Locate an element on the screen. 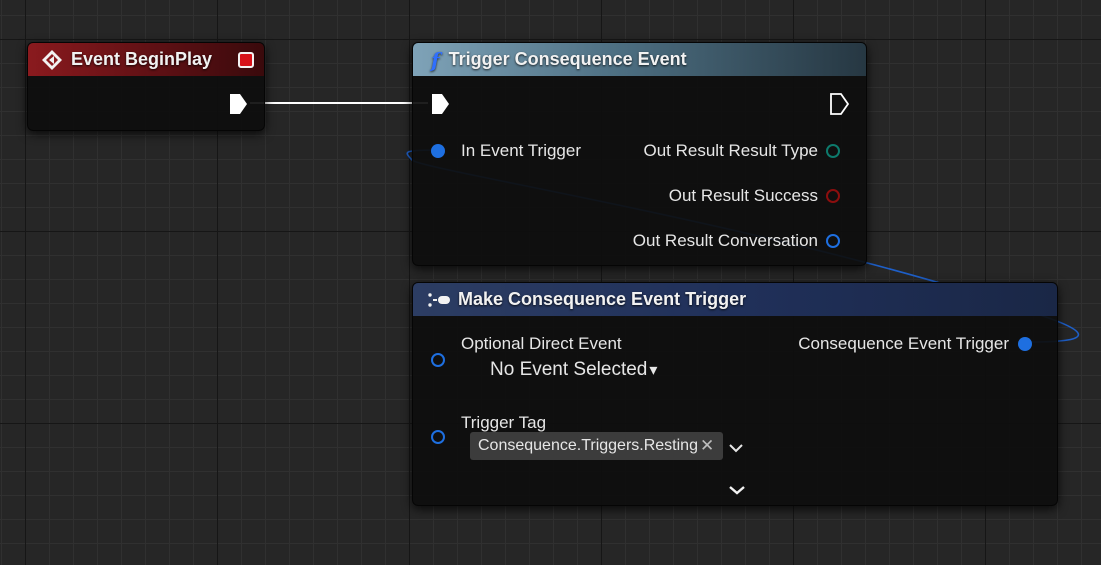  dropdown-arrow-icon: ▾ is located at coordinates (653, 370).